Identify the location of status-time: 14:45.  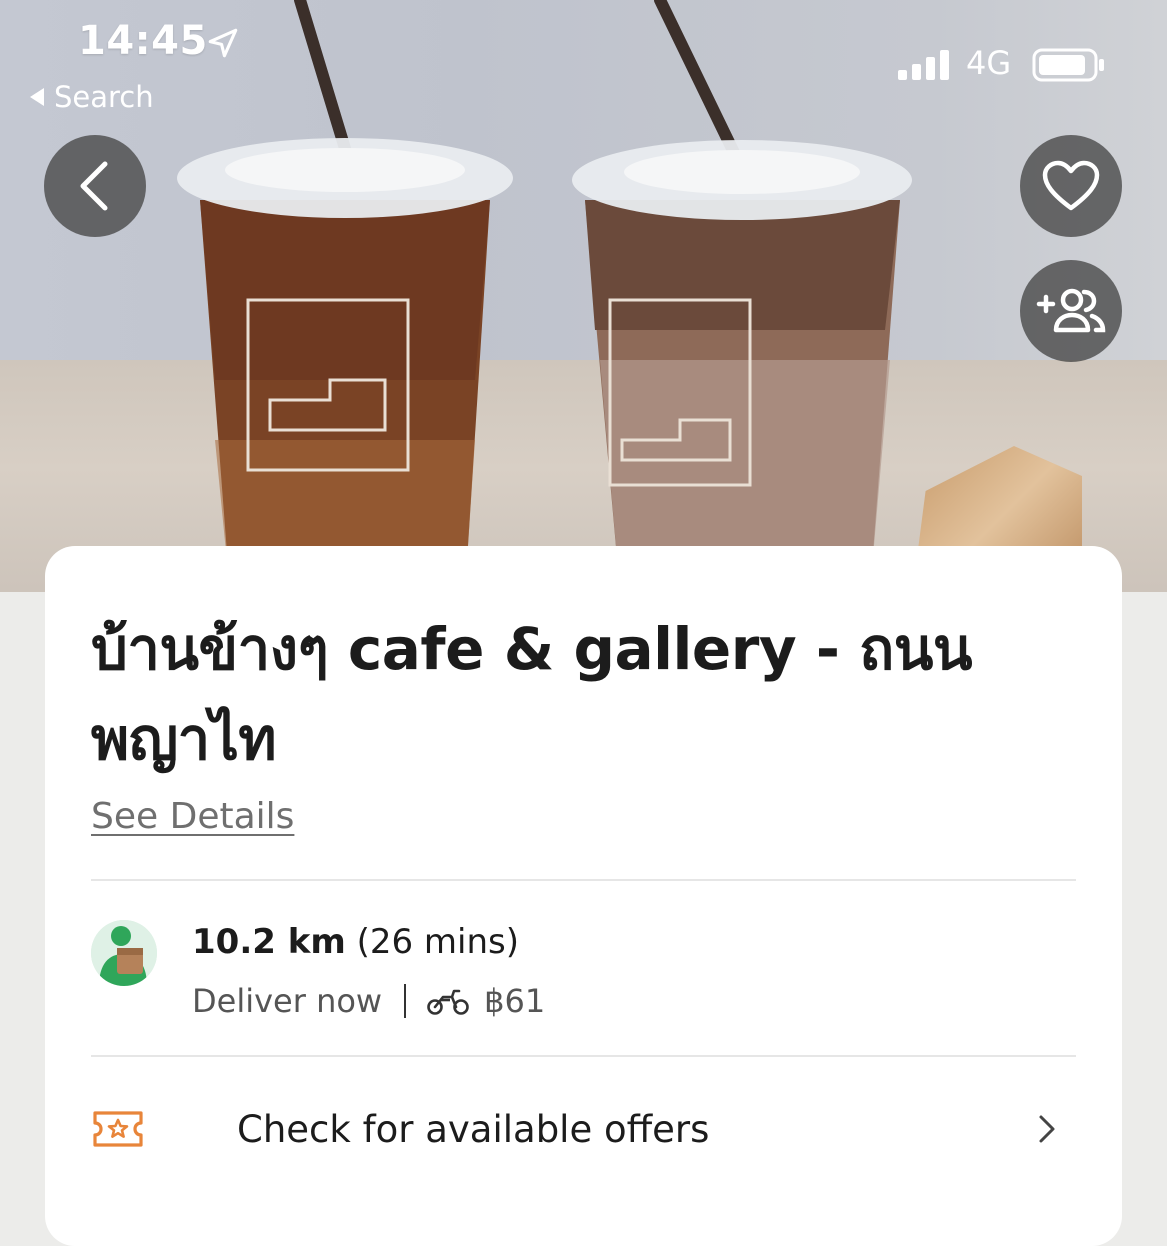
(143, 41).